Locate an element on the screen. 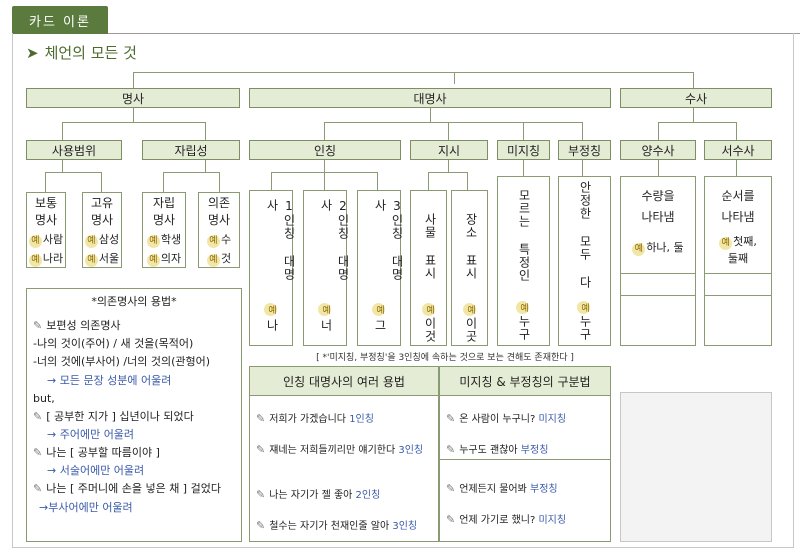 This screenshot has width=800, height=554. cell-label: 의존 is located at coordinates (219, 202).